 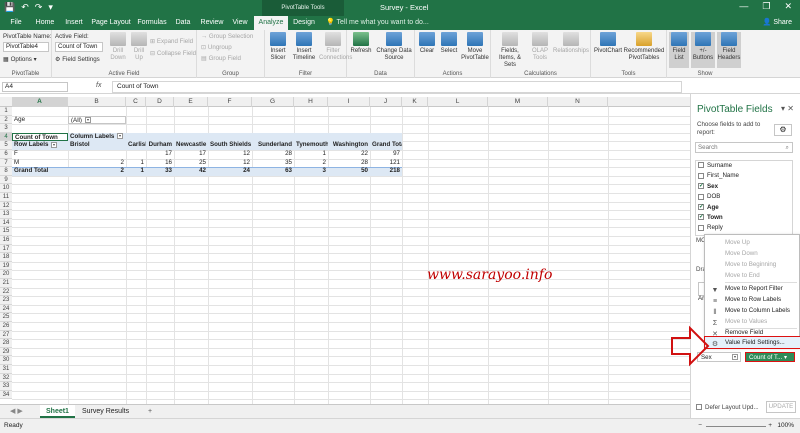 What do you see at coordinates (136, 102) in the screenshot?
I see `column-header: C` at bounding box center [136, 102].